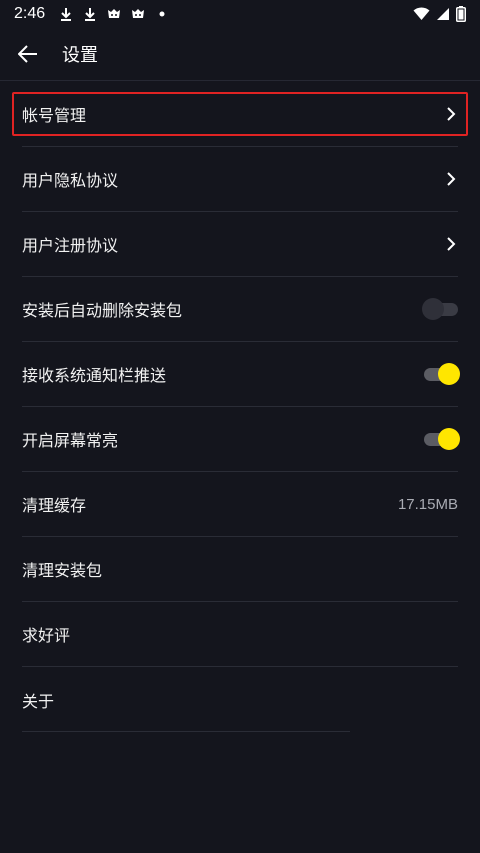 Image resolution: width=480 pixels, height=853 pixels. What do you see at coordinates (102, 310) in the screenshot?
I see `setting-label: 安装后自动删除安装包` at bounding box center [102, 310].